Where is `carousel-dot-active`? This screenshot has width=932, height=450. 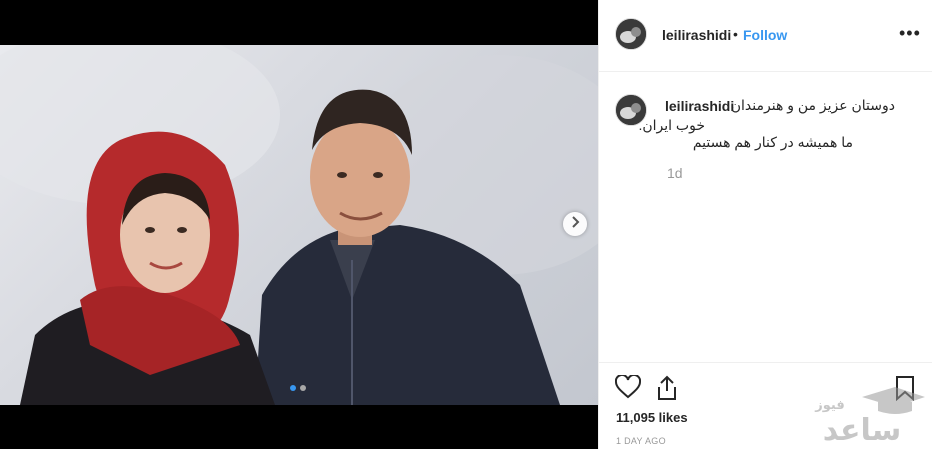
carousel-dot-active is located at coordinates (293, 388).